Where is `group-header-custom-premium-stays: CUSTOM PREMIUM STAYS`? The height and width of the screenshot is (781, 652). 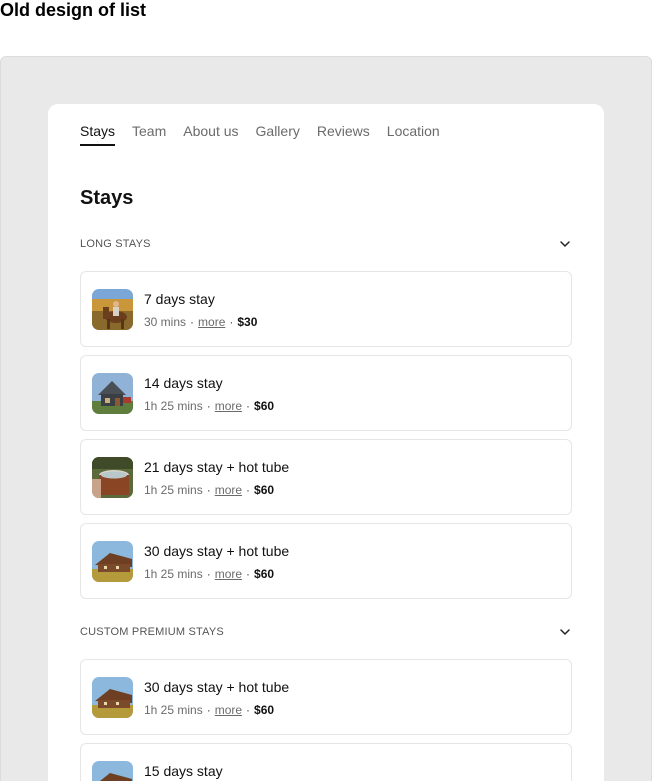
group-header-custom-premium-stays: CUSTOM PREMIUM STAYS is located at coordinates (326, 632).